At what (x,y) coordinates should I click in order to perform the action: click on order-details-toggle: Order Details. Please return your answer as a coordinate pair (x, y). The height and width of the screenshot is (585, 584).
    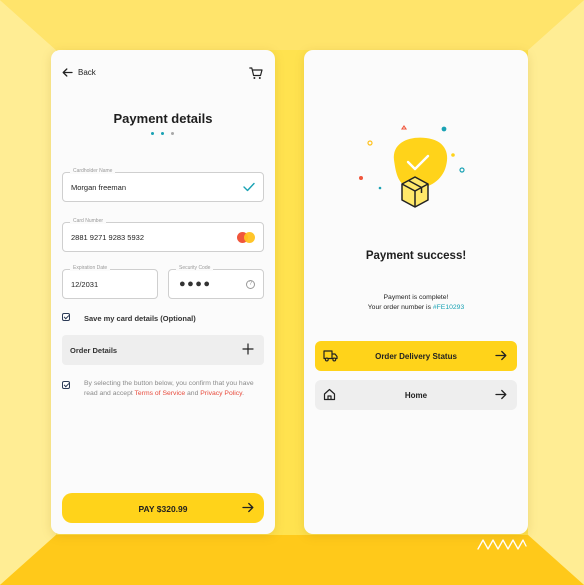
    Looking at the image, I should click on (163, 350).